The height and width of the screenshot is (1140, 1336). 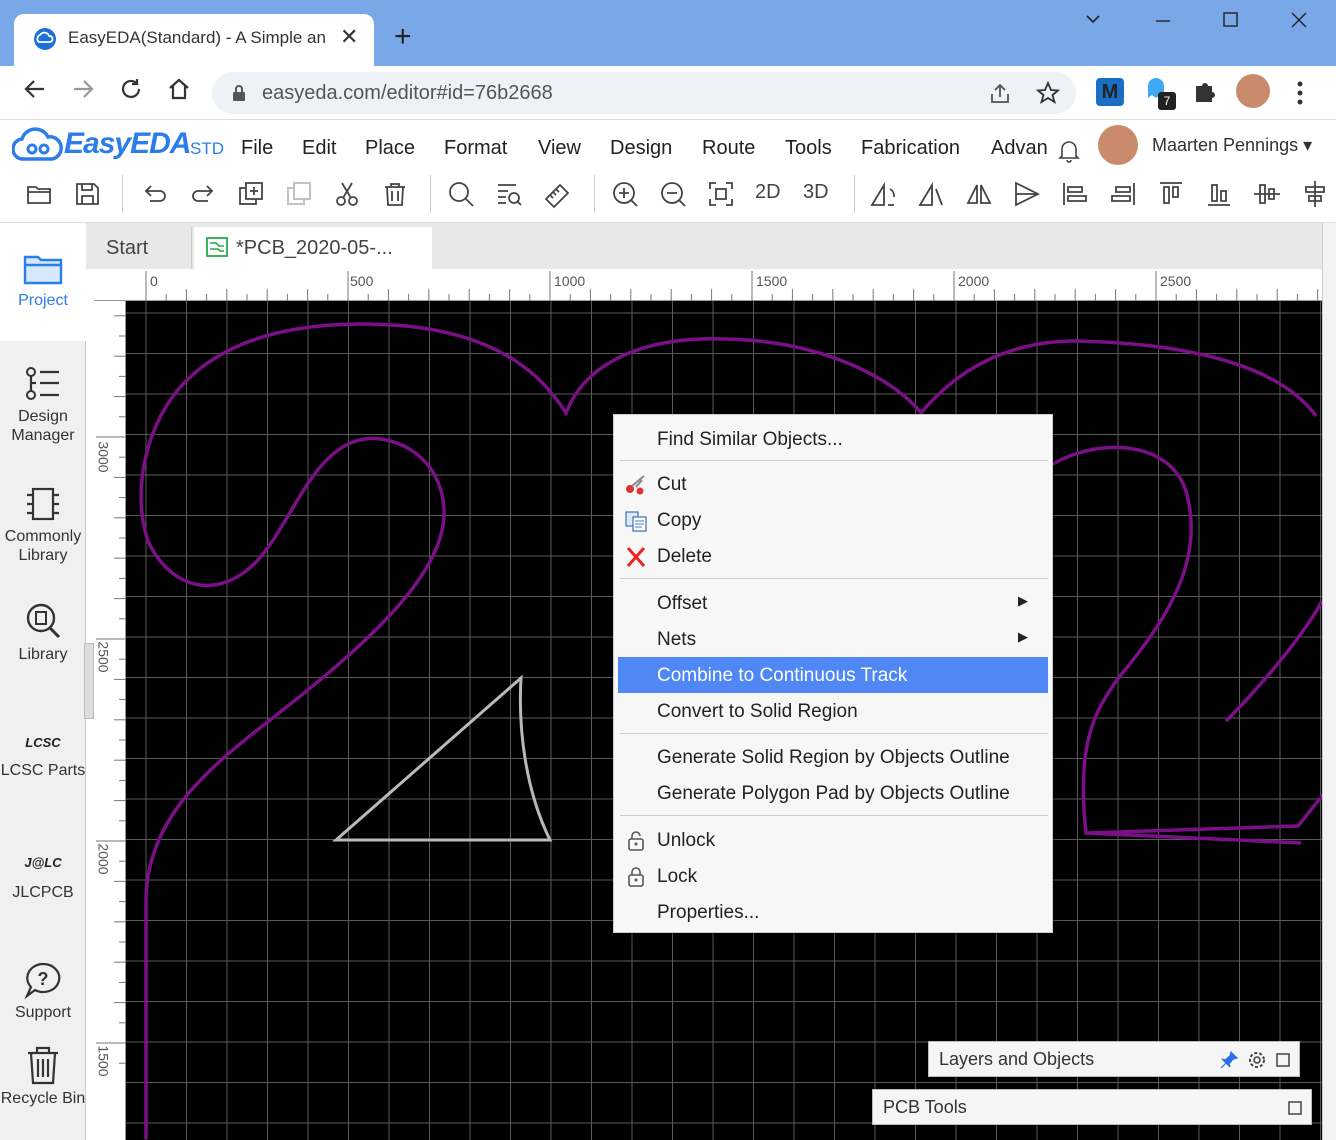 I want to click on settings-gear-icon, so click(x=1257, y=1060).